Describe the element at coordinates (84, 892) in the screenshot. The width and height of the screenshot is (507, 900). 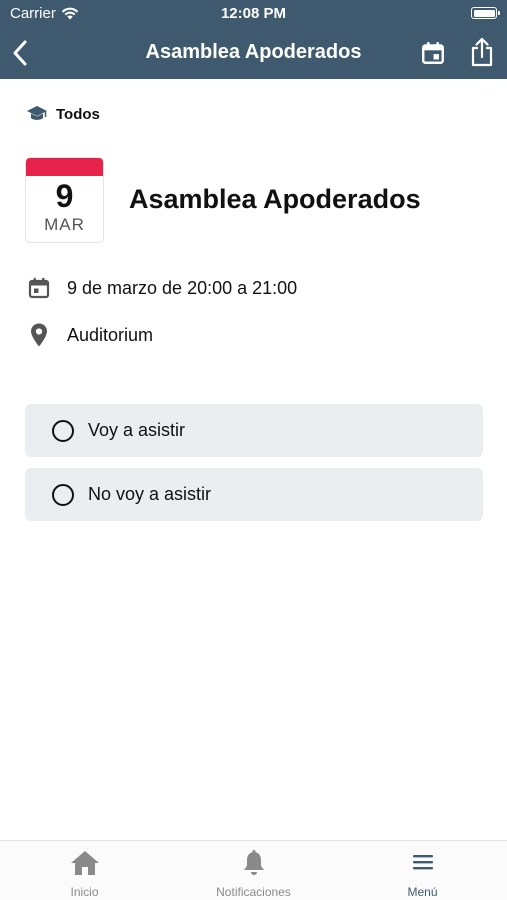
I see `tab-home-label: Inicio` at that location.